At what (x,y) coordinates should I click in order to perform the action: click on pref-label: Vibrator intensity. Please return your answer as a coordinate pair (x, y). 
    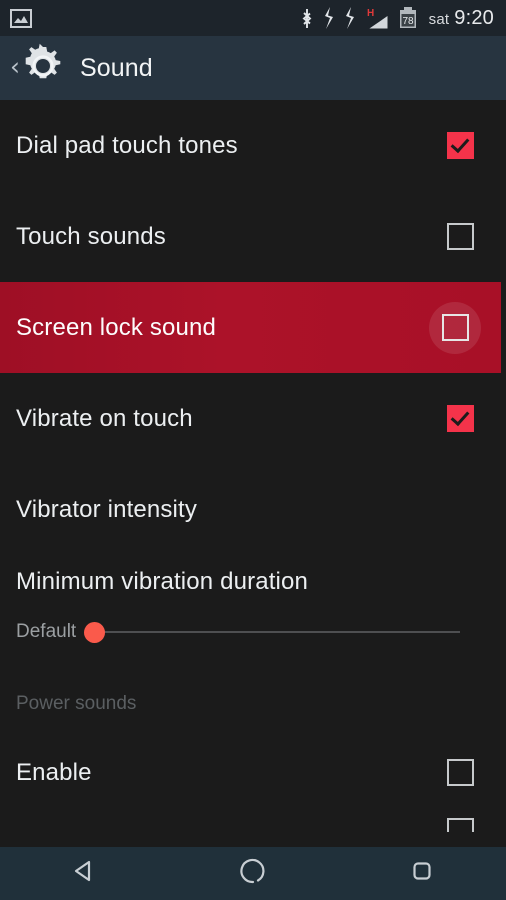
    Looking at the image, I should click on (107, 509).